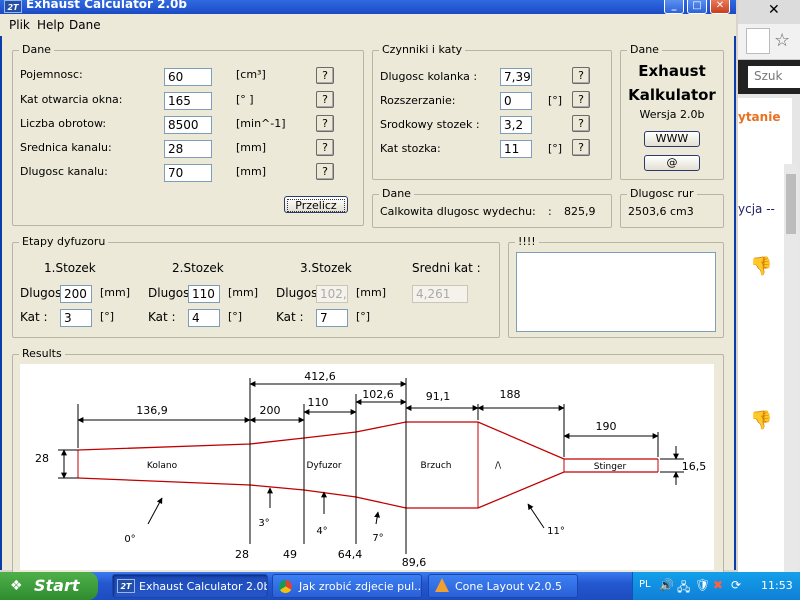 The height and width of the screenshot is (600, 800). What do you see at coordinates (36, 49) in the screenshot?
I see `group-dane-label: Dane` at bounding box center [36, 49].